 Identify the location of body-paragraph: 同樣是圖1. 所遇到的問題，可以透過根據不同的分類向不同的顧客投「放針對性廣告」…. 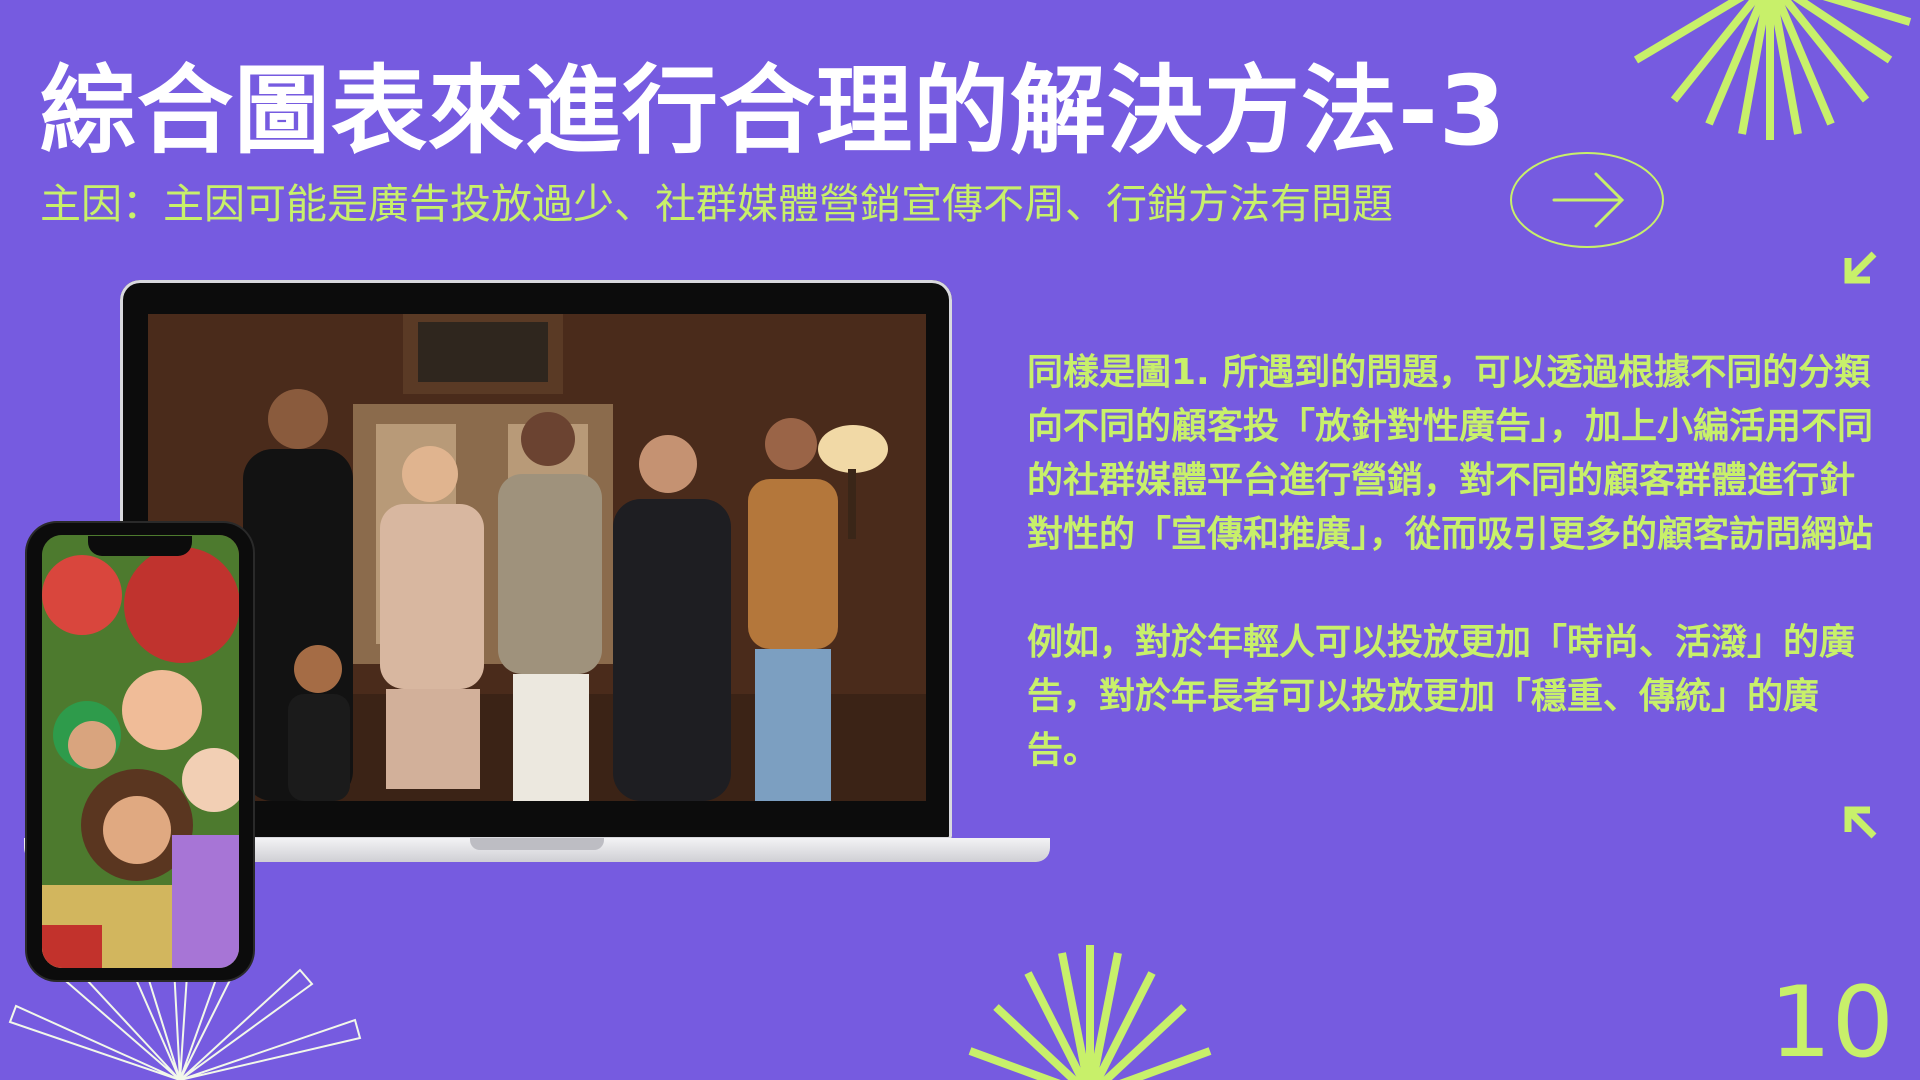
(1450, 453).